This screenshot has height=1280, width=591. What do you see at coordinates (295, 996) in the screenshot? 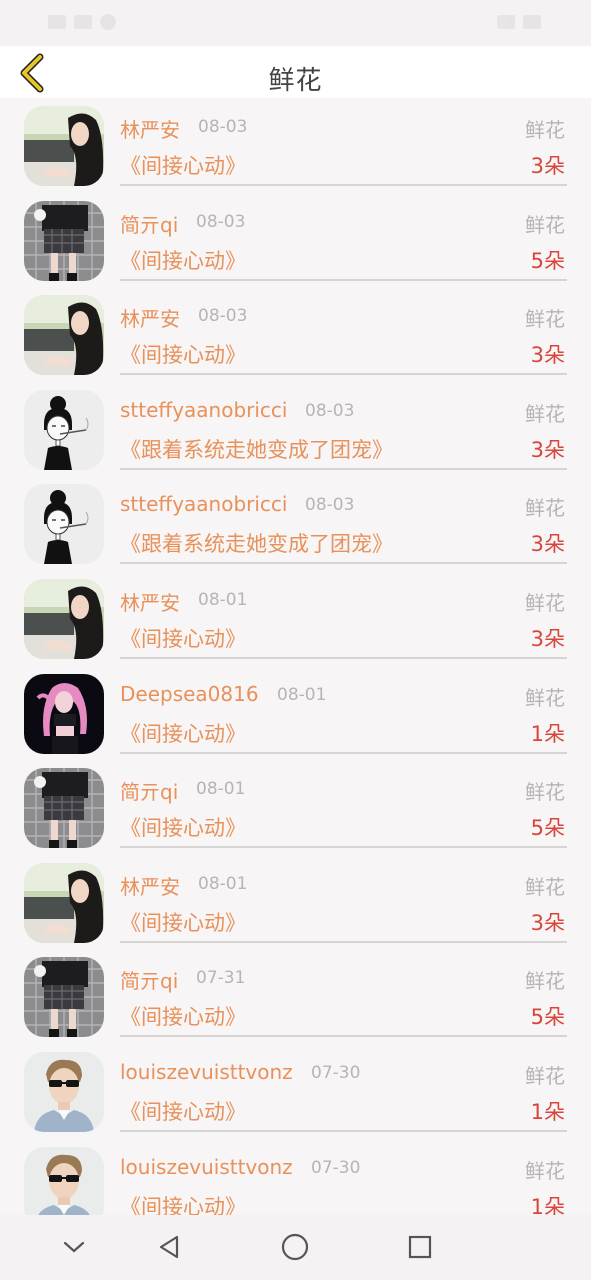
I see `list-item: 简亓qi 07-31 鲜花 《间接心动》 5朵` at bounding box center [295, 996].